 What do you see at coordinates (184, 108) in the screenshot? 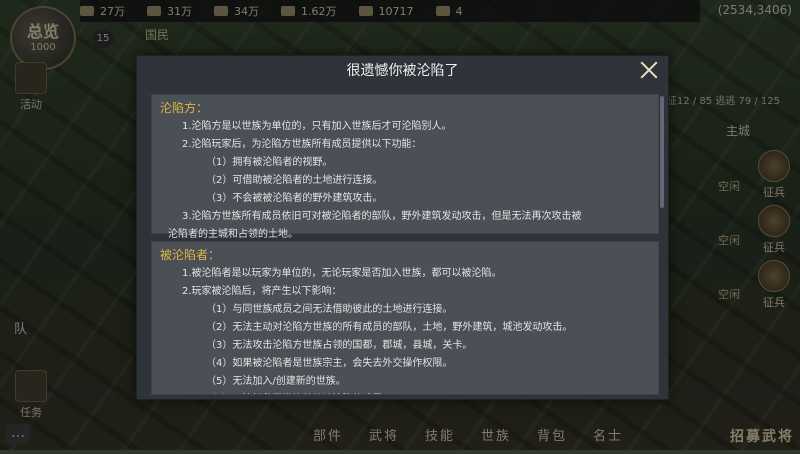
I see `section-heading: 沦陷方：` at bounding box center [184, 108].